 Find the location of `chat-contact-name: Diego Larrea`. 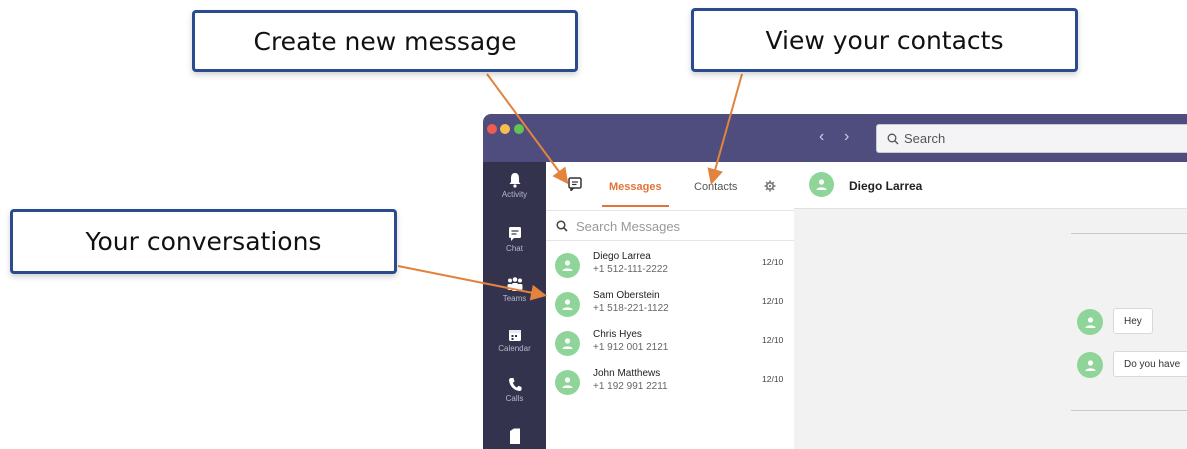

chat-contact-name: Diego Larrea is located at coordinates (886, 186).